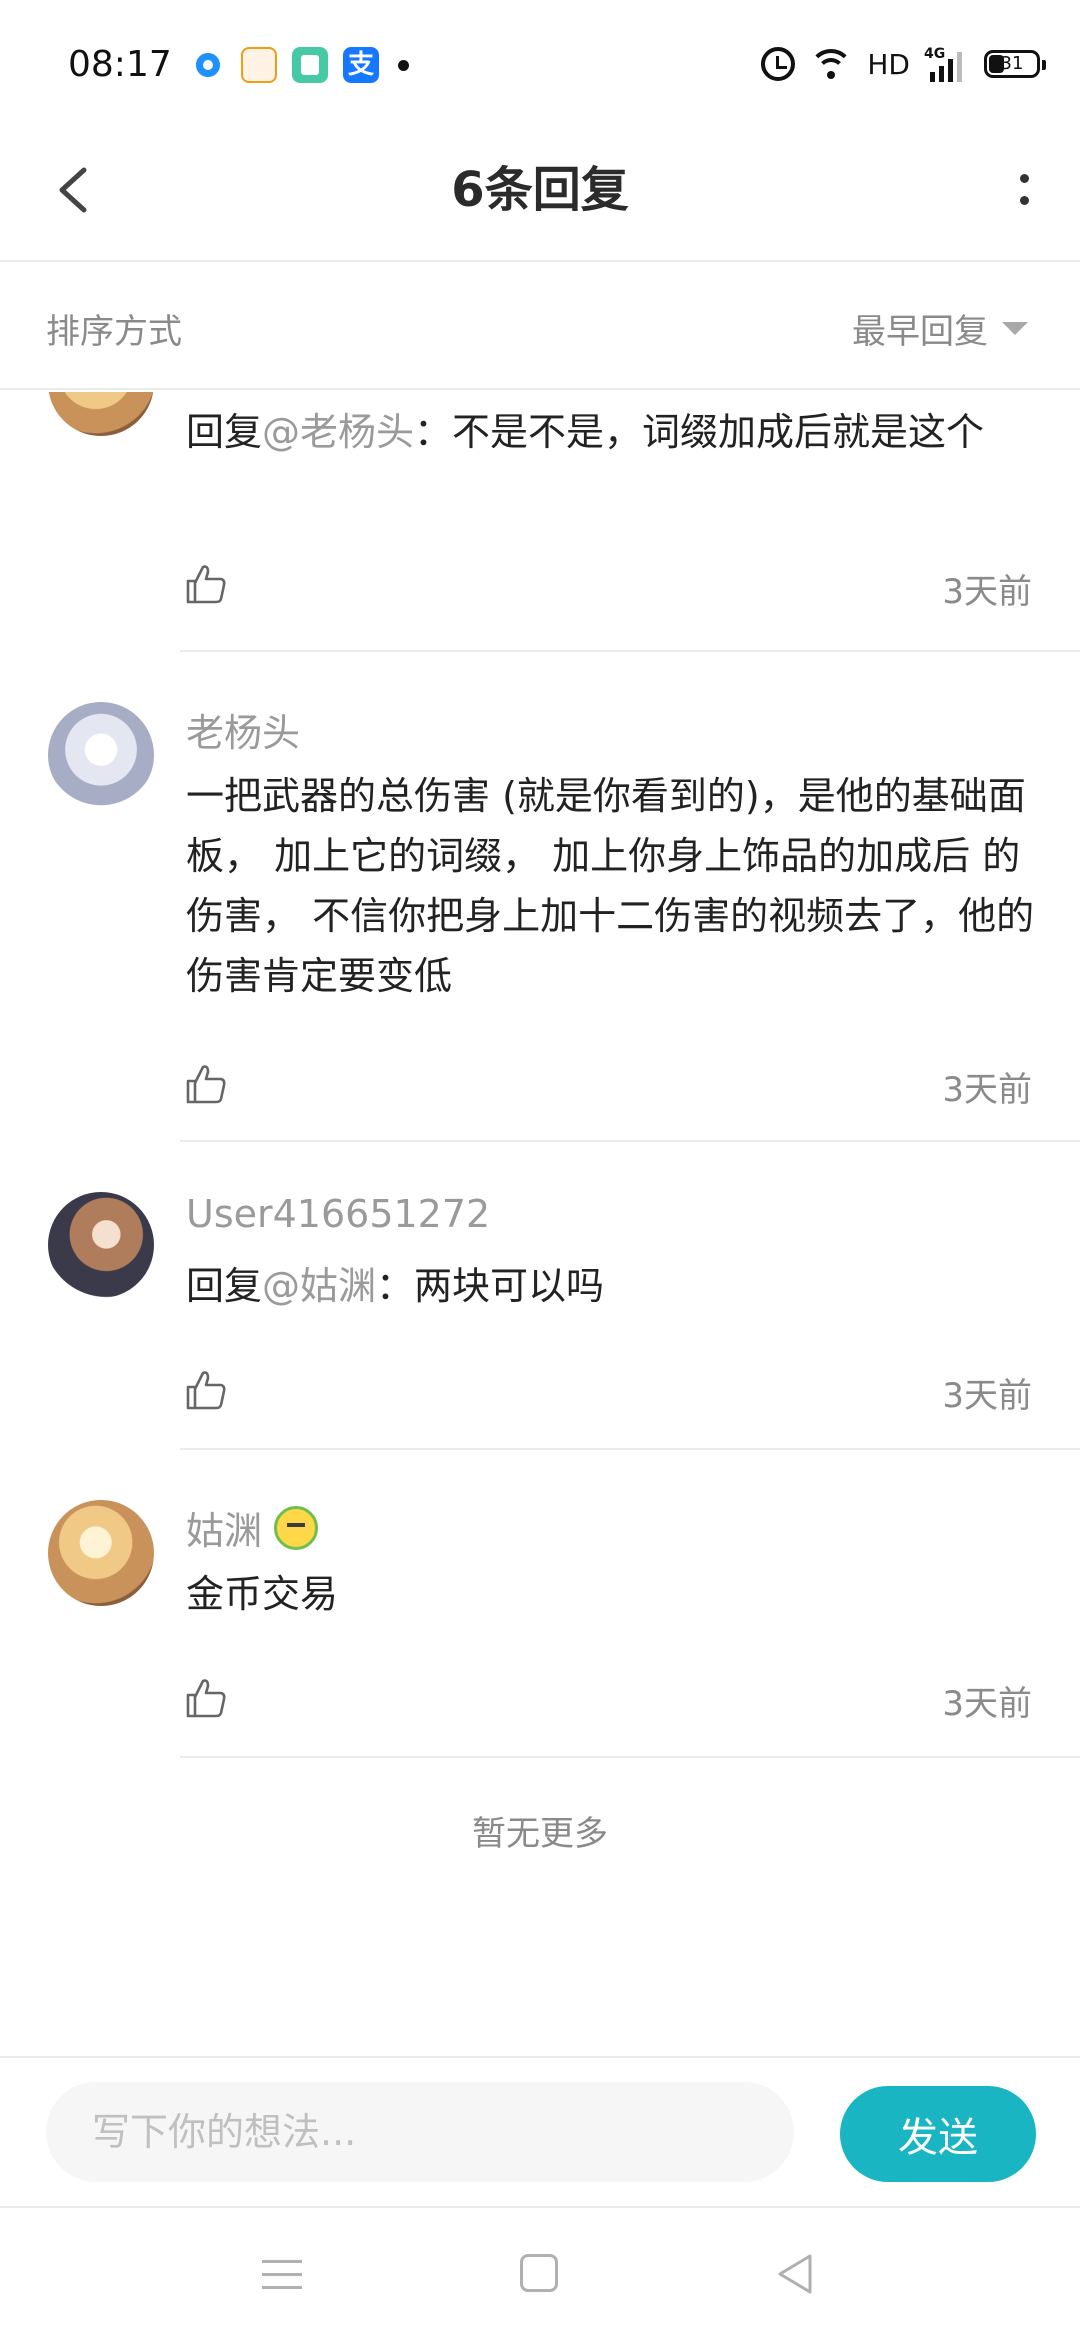  Describe the element at coordinates (935, 54) in the screenshot. I see `signal-label: 4G` at that location.